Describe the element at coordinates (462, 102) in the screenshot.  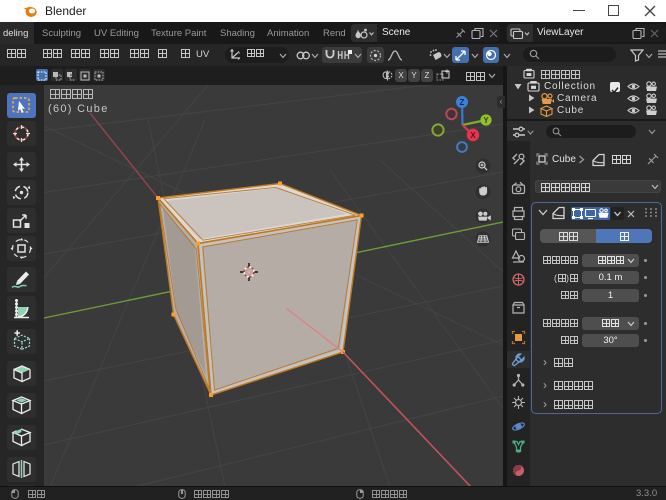
I see `svg-text: Z` at that location.